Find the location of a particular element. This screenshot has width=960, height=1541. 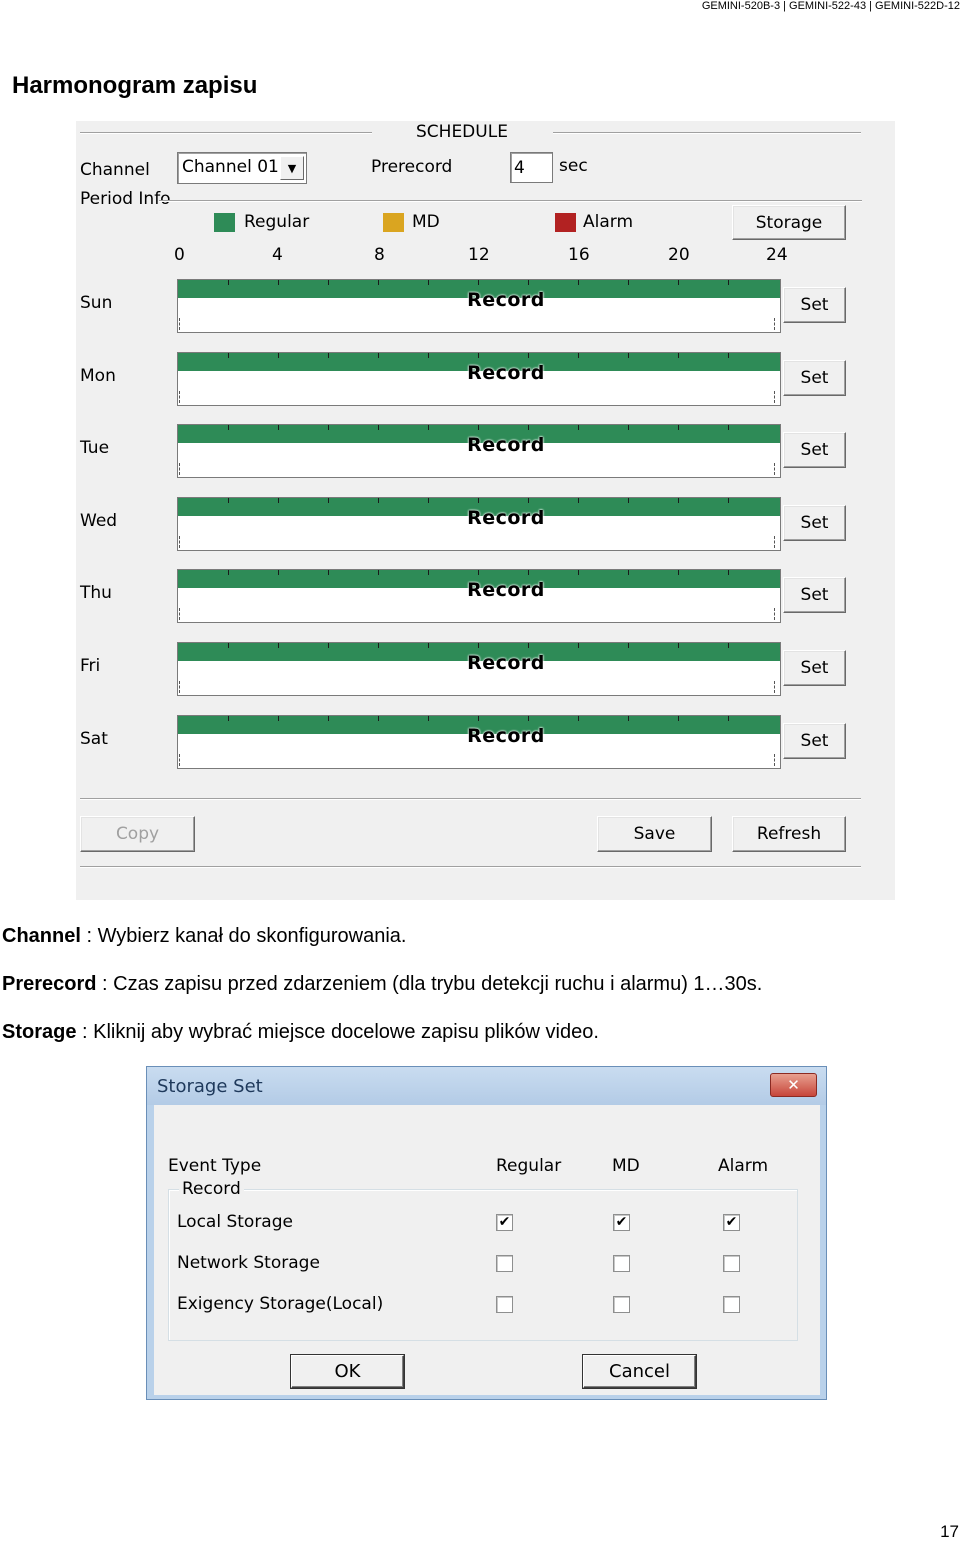

set-button-sat: Set is located at coordinates (814, 740).